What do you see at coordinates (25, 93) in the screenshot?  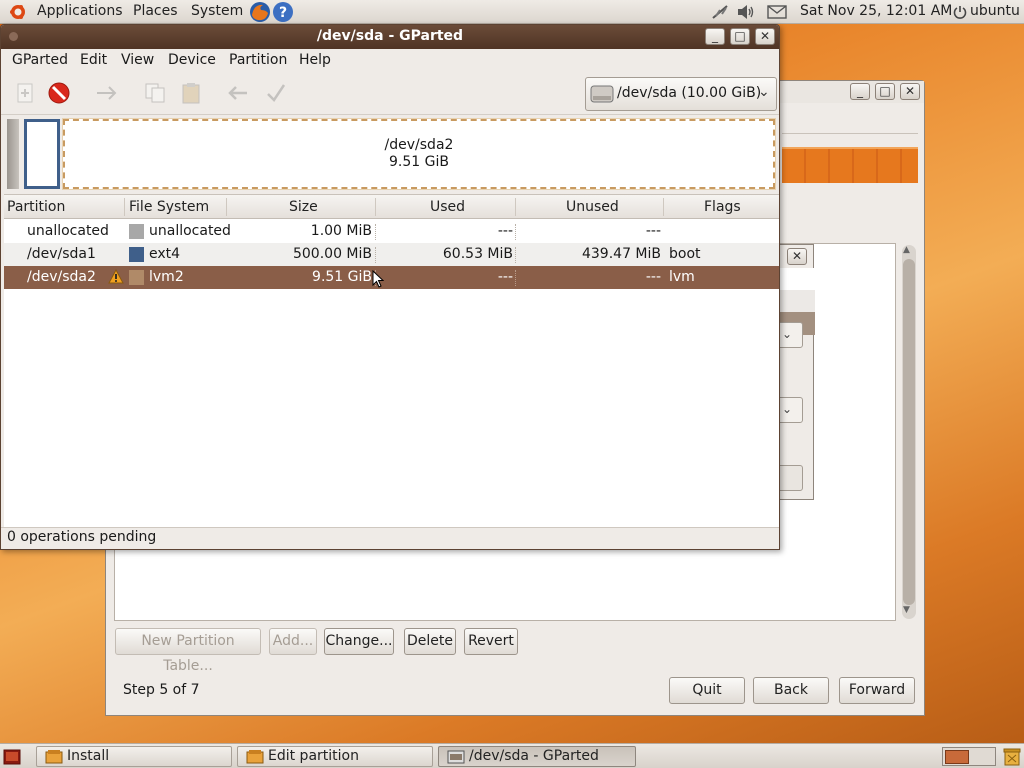 I see `new-partition-icon` at bounding box center [25, 93].